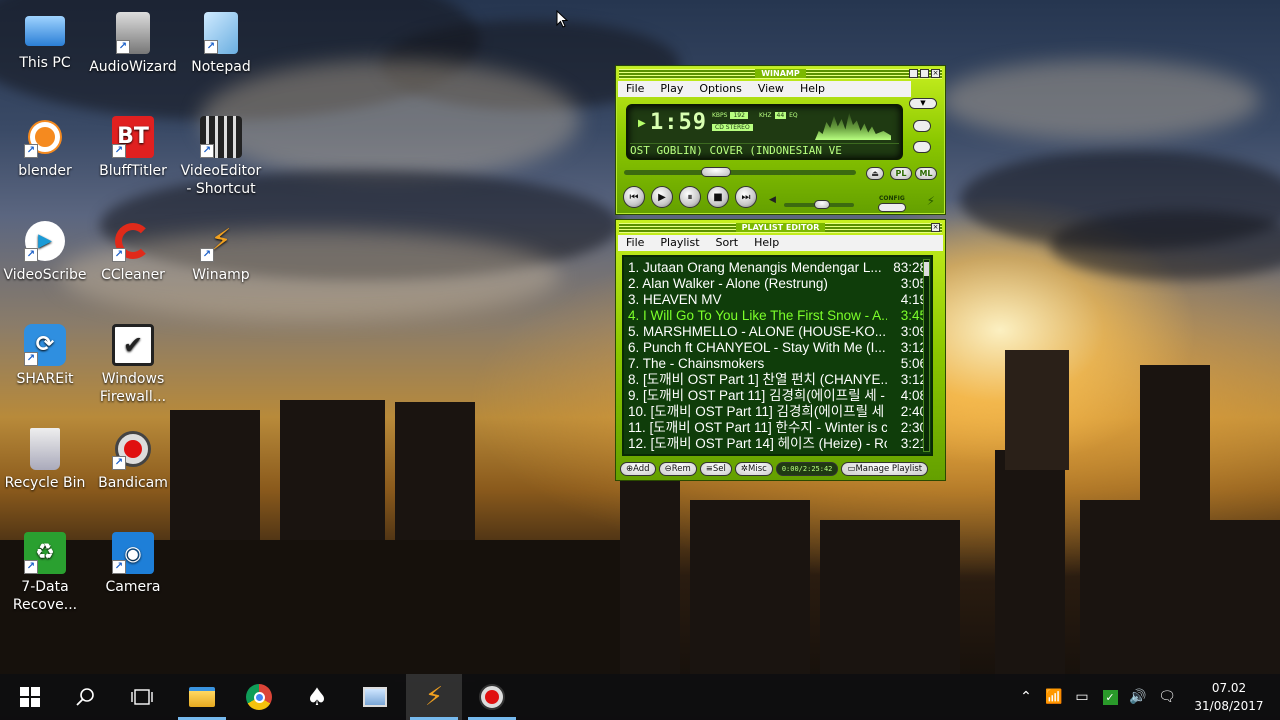  What do you see at coordinates (715, 469) in the screenshot?
I see `select-button: ≡Sel` at bounding box center [715, 469].